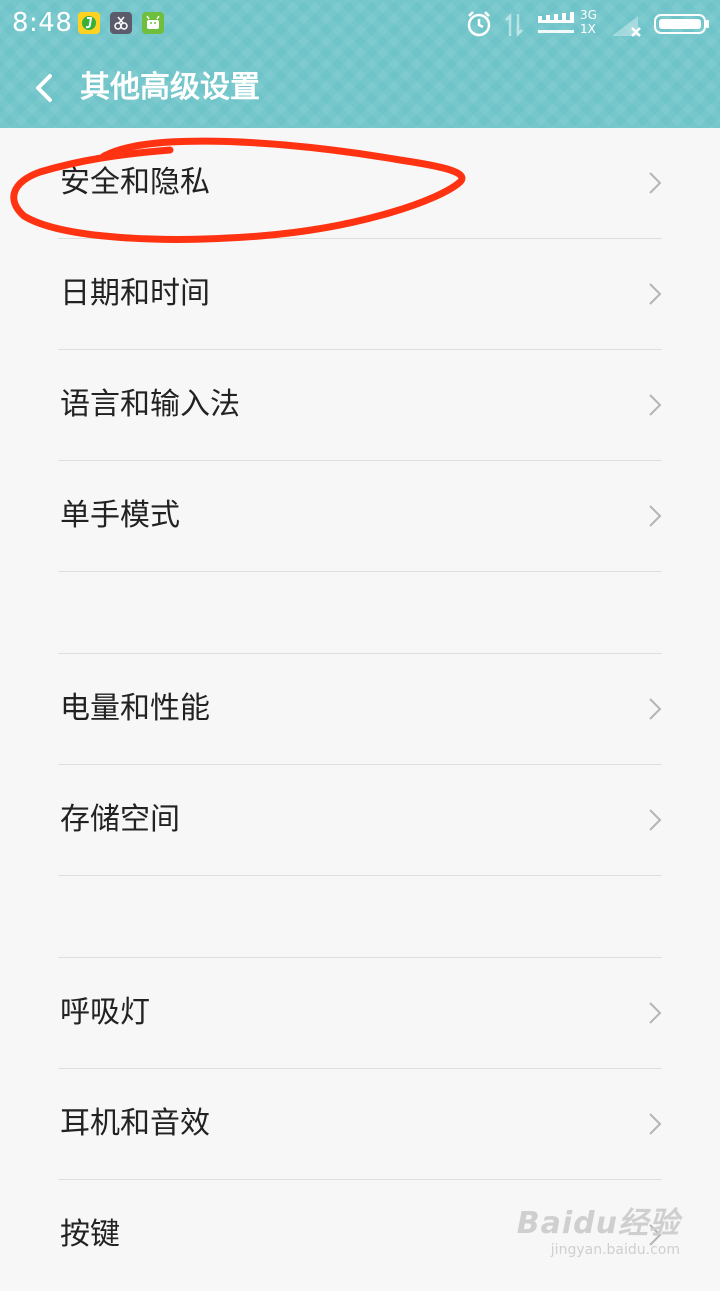  Describe the element at coordinates (588, 29) in the screenshot. I see `network-1x-label: 1X` at that location.